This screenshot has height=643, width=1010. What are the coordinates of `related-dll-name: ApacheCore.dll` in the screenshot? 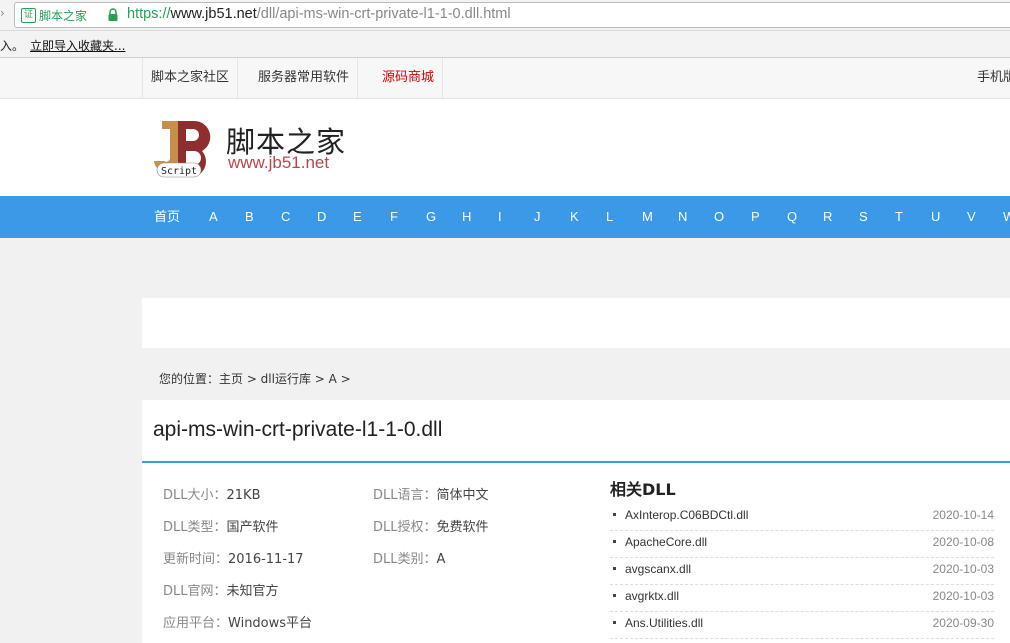 It's located at (666, 542).